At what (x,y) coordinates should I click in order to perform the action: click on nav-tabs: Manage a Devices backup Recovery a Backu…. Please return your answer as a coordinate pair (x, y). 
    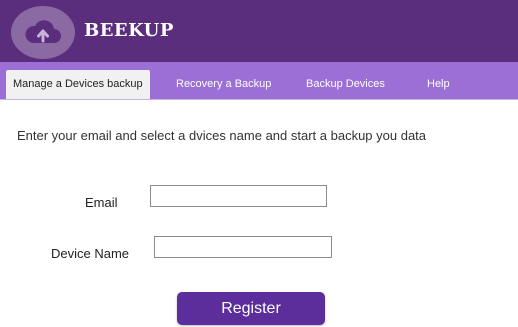
    Looking at the image, I should click on (259, 81).